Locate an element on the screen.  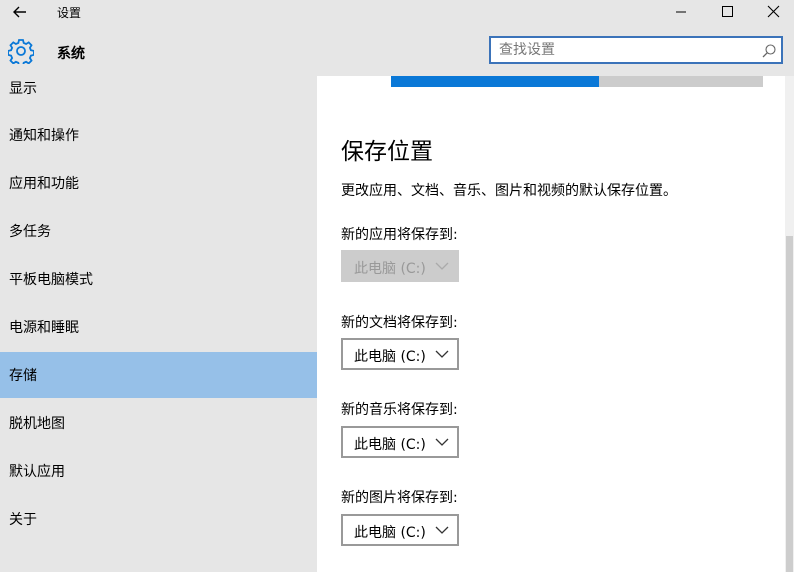
sidebar-item-default-apps: 默认应用 is located at coordinates (158, 471).